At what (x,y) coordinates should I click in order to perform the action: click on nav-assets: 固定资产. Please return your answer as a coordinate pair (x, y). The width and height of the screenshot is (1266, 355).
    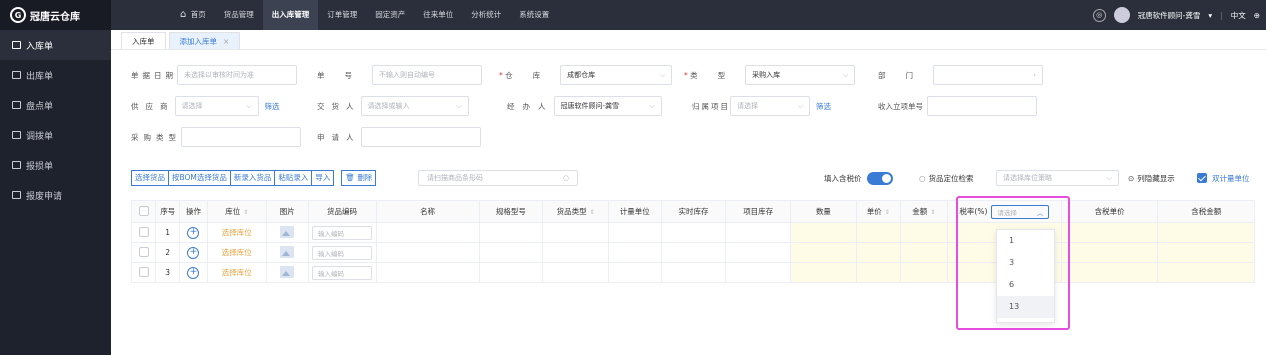
    Looking at the image, I should click on (390, 15).